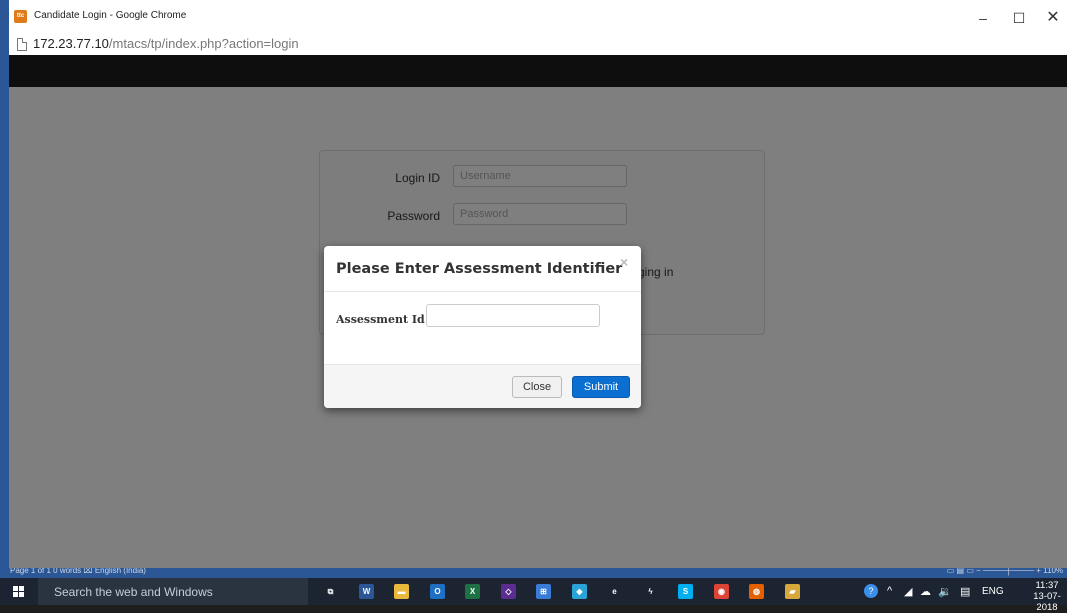 This screenshot has height=613, width=1067. What do you see at coordinates (513, 315) in the screenshot?
I see `assessment-id-input` at bounding box center [513, 315].